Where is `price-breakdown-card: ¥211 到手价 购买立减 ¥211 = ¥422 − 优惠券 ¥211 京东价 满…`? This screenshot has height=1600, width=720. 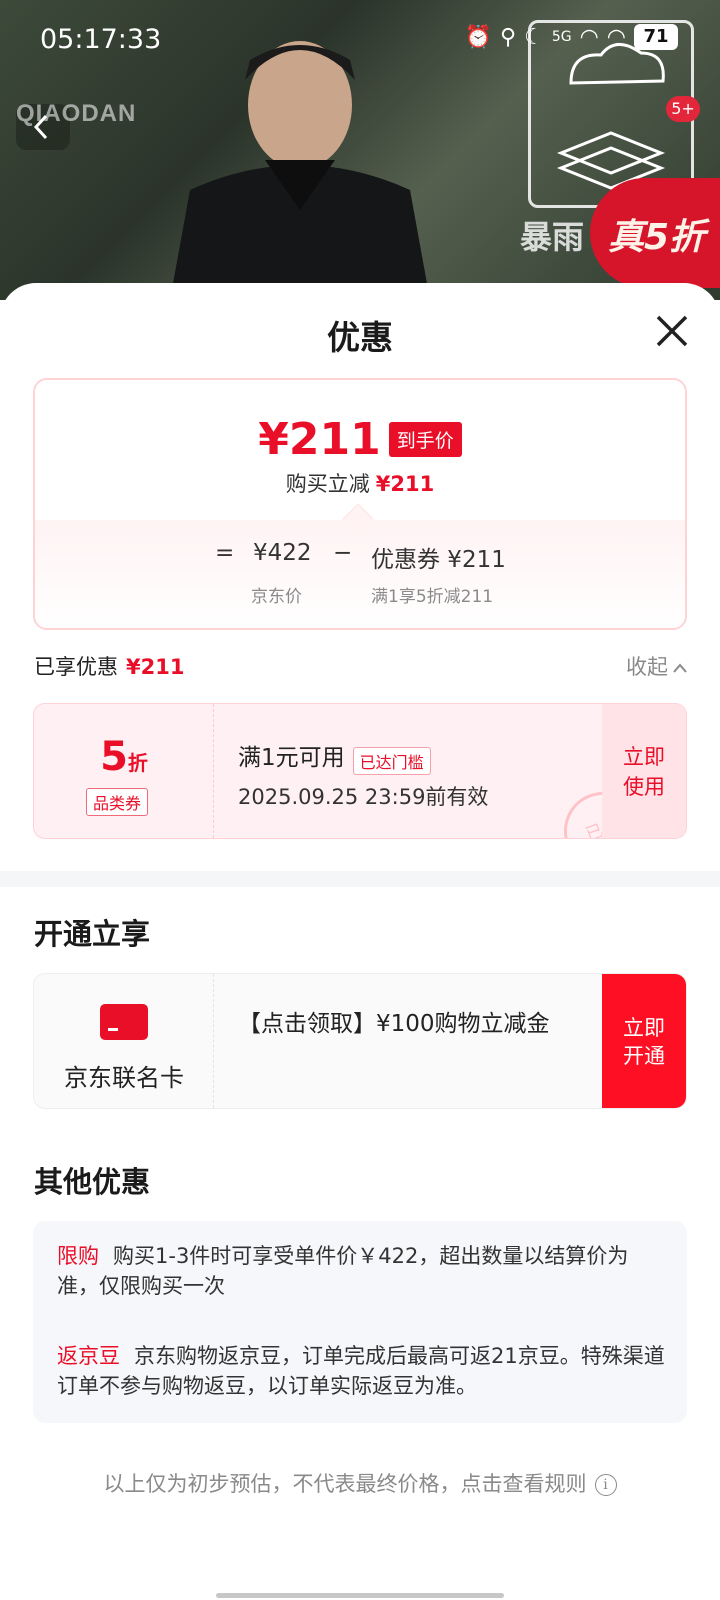
price-breakdown-card: ¥211 到手价 购买立减 ¥211 = ¥422 − 优惠券 ¥211 京东价 满… is located at coordinates (360, 504).